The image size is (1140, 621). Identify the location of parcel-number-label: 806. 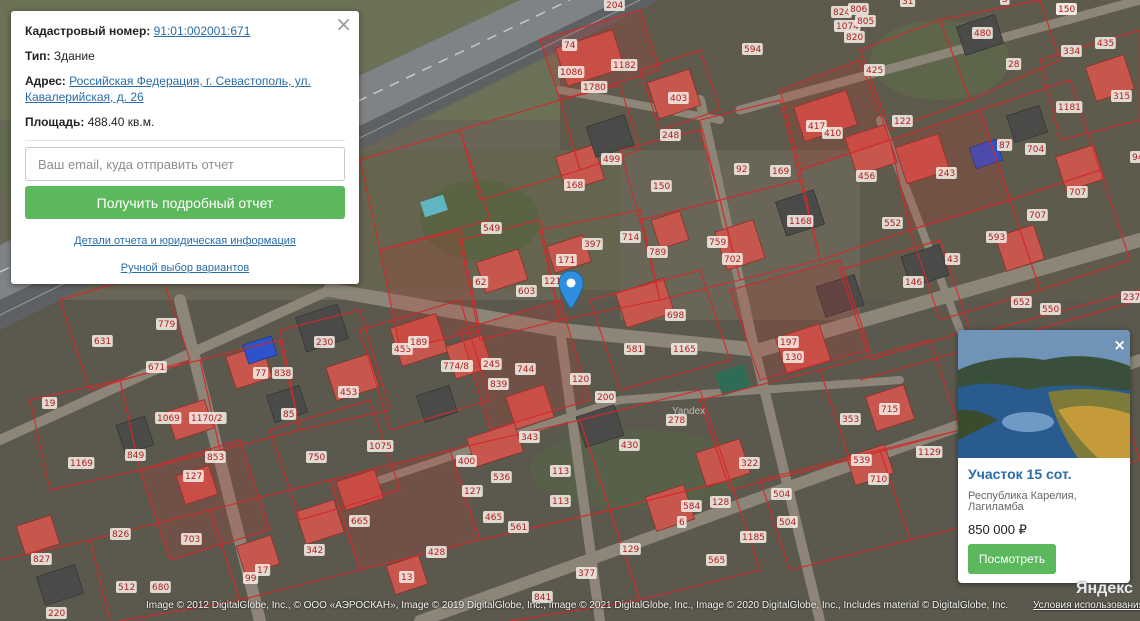
(858, 10).